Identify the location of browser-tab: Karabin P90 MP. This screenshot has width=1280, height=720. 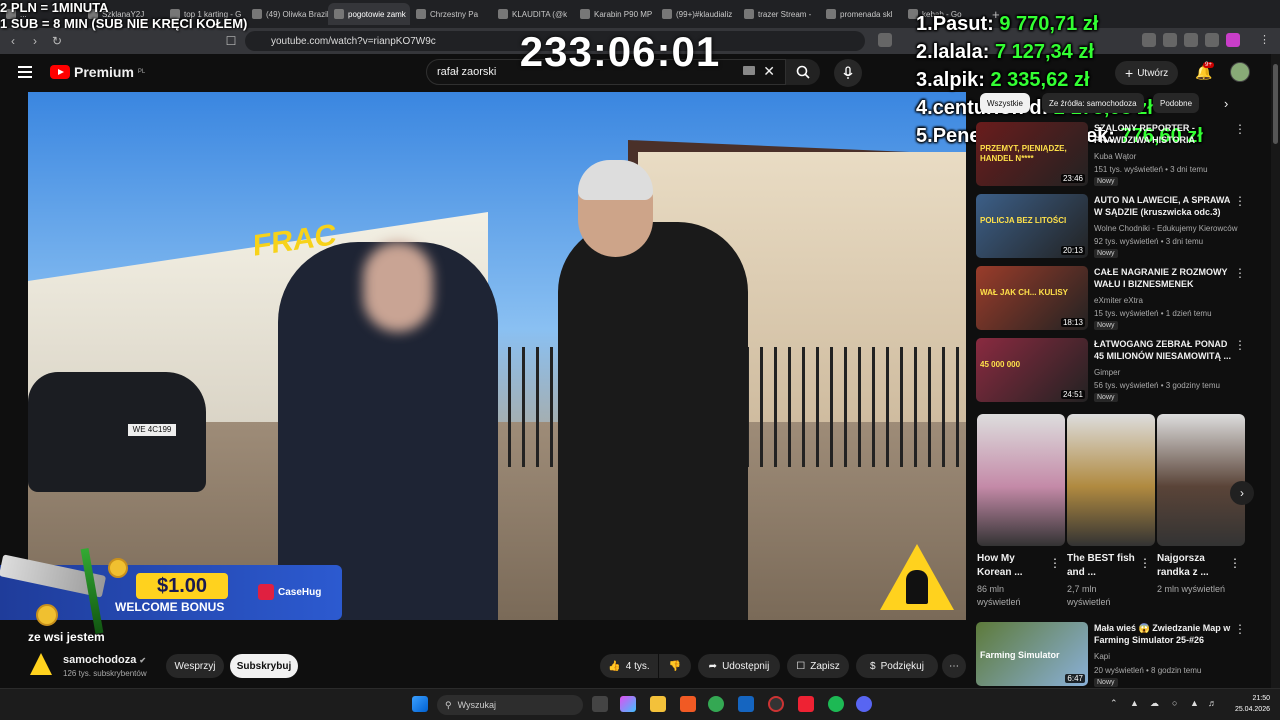
(615, 14).